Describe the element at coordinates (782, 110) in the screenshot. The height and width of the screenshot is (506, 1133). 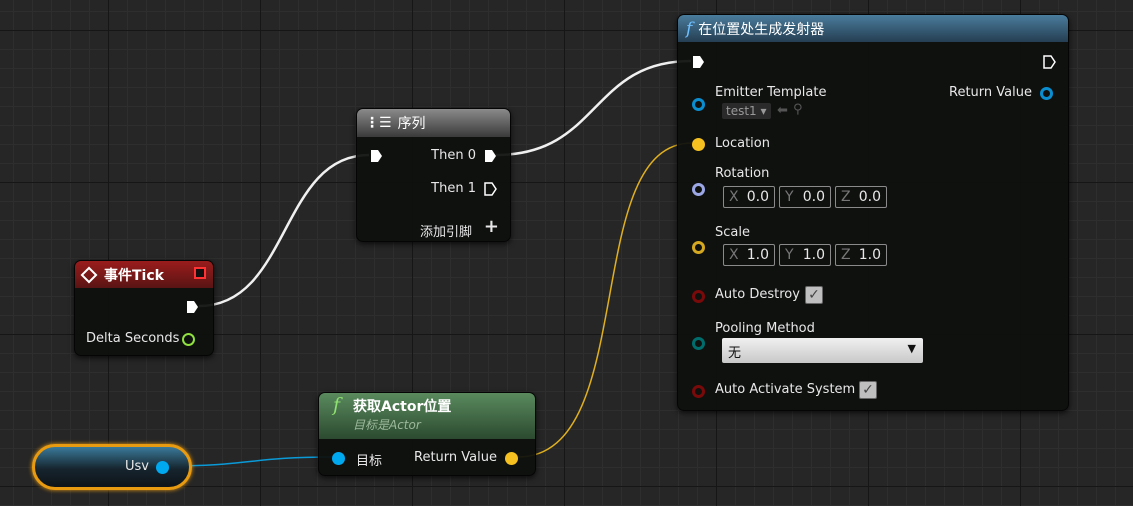
I see `use-selected-arrow-icon: ⬅` at that location.